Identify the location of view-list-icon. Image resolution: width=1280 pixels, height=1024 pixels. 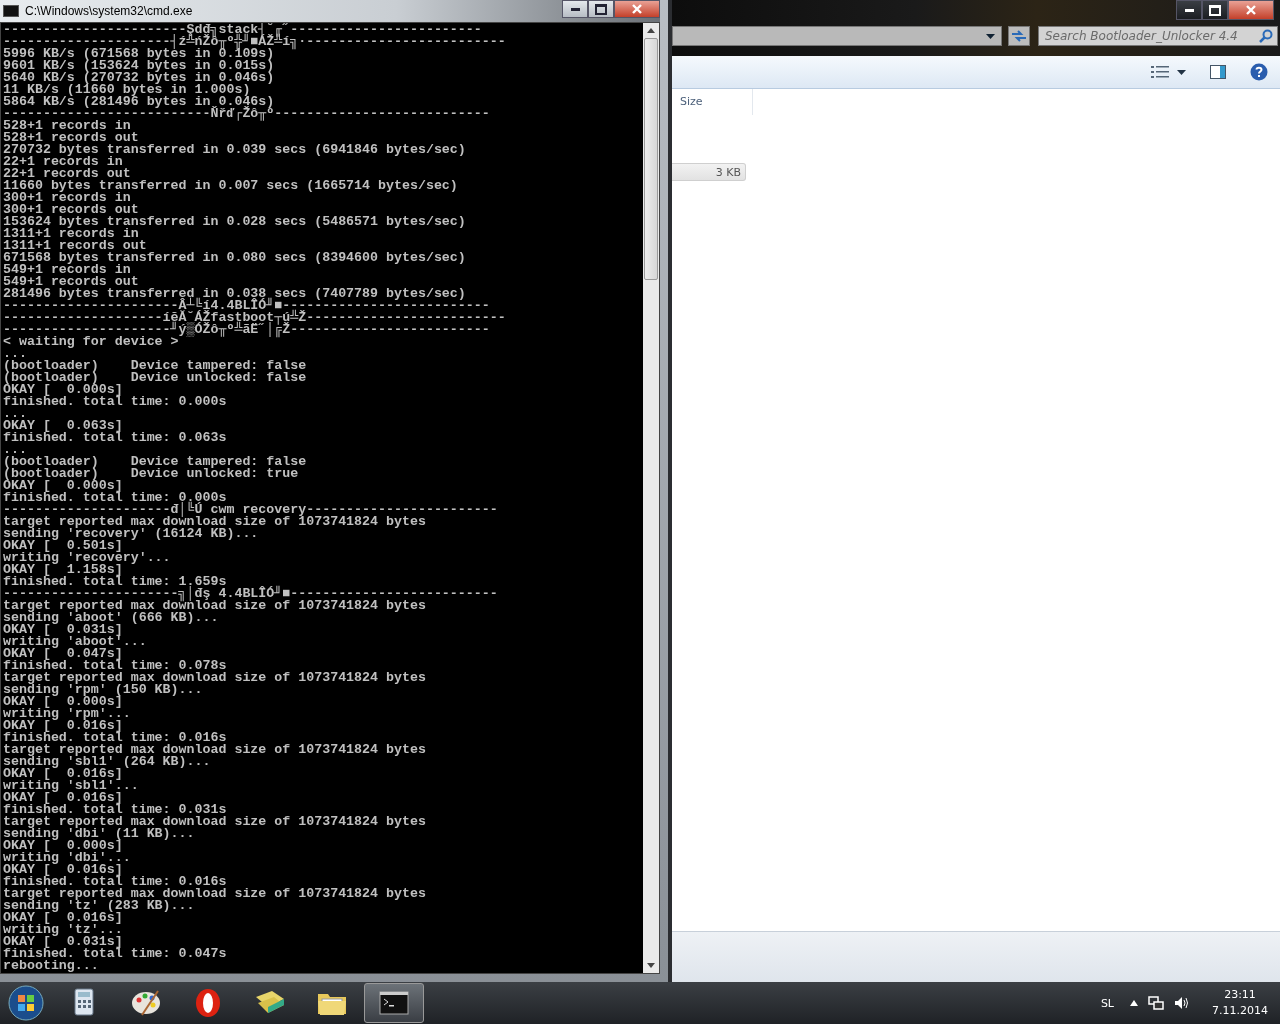
(1160, 72).